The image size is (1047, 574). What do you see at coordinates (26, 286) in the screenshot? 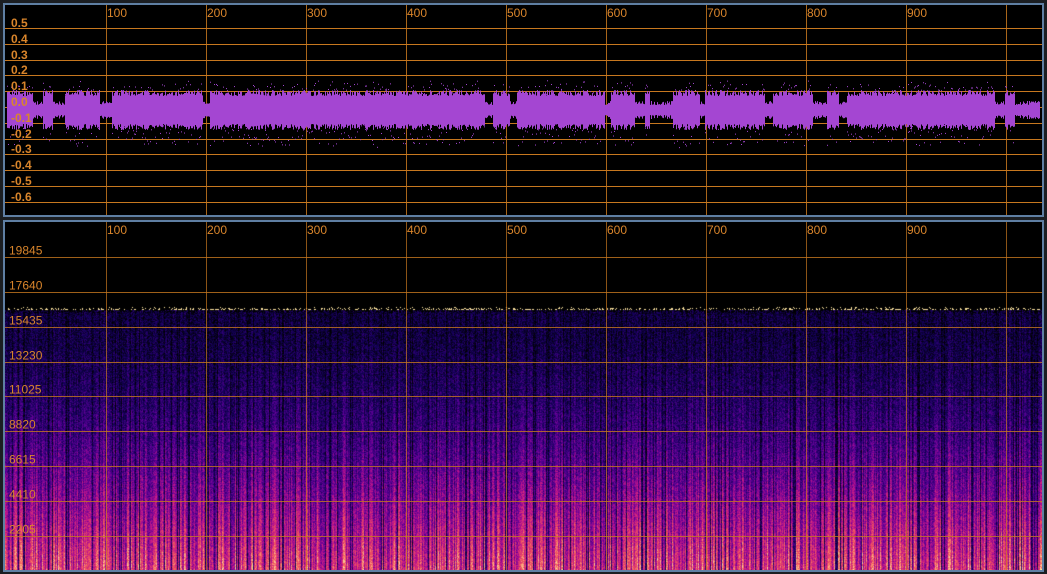
I see `spectrogram-y-tick-label: 17640` at bounding box center [26, 286].